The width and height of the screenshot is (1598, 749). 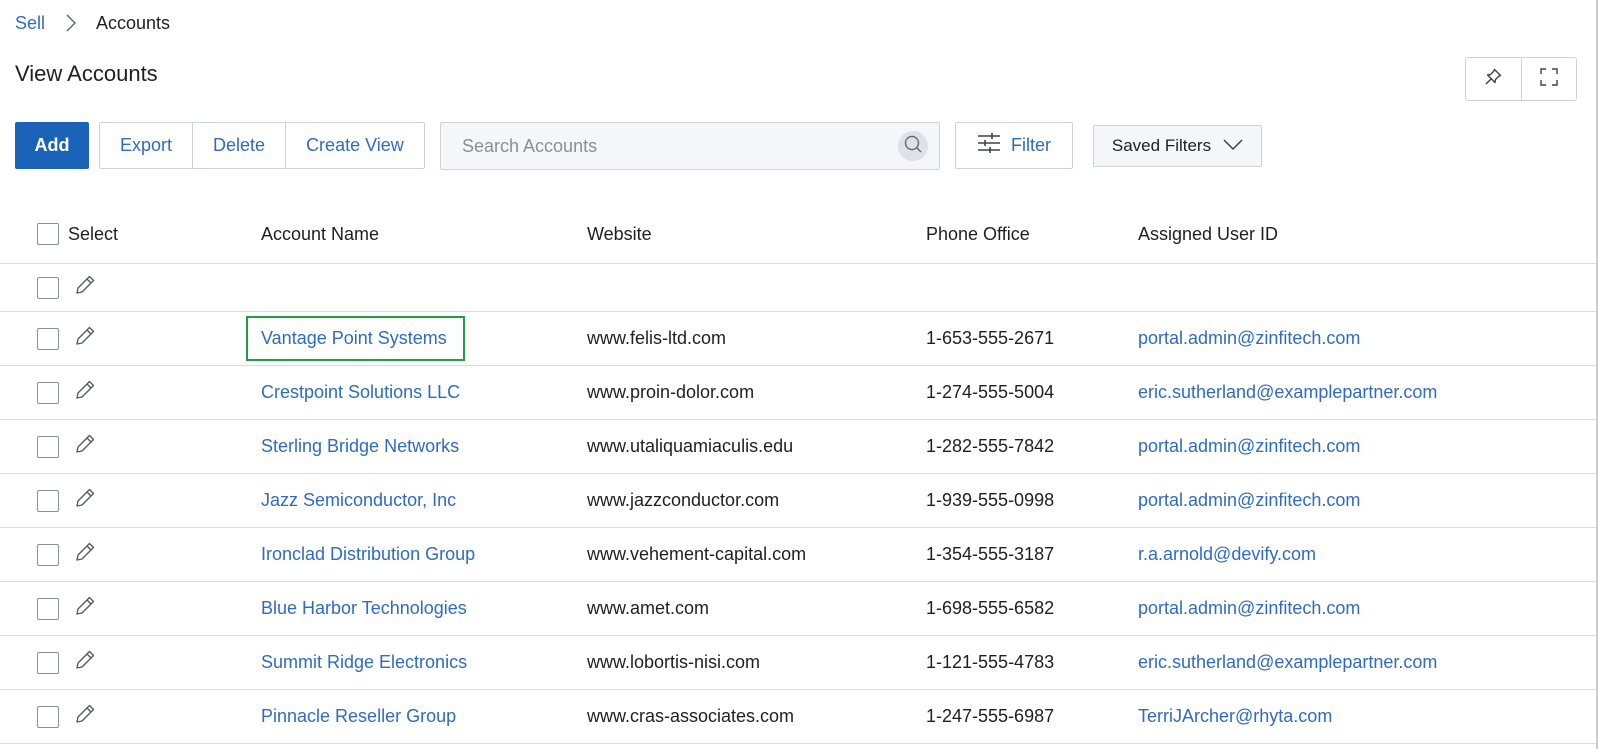 What do you see at coordinates (697, 554) in the screenshot?
I see `website-cell: www.vehement-capital.com` at bounding box center [697, 554].